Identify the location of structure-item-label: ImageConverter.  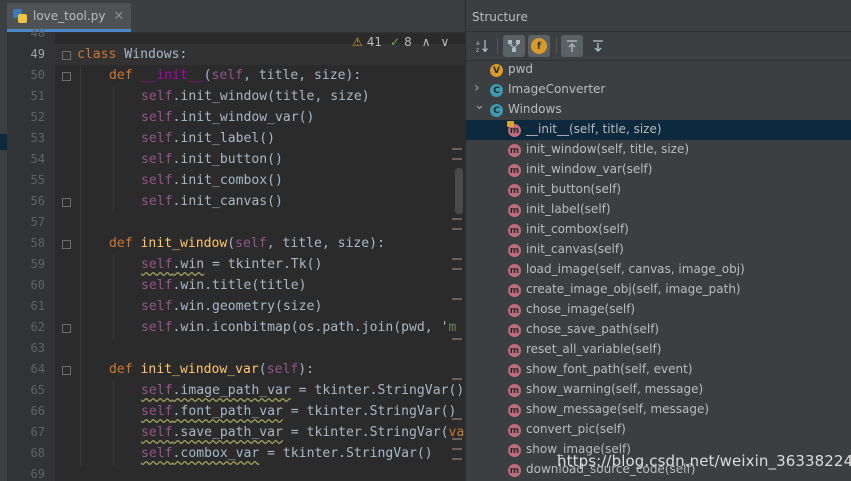
(557, 89).